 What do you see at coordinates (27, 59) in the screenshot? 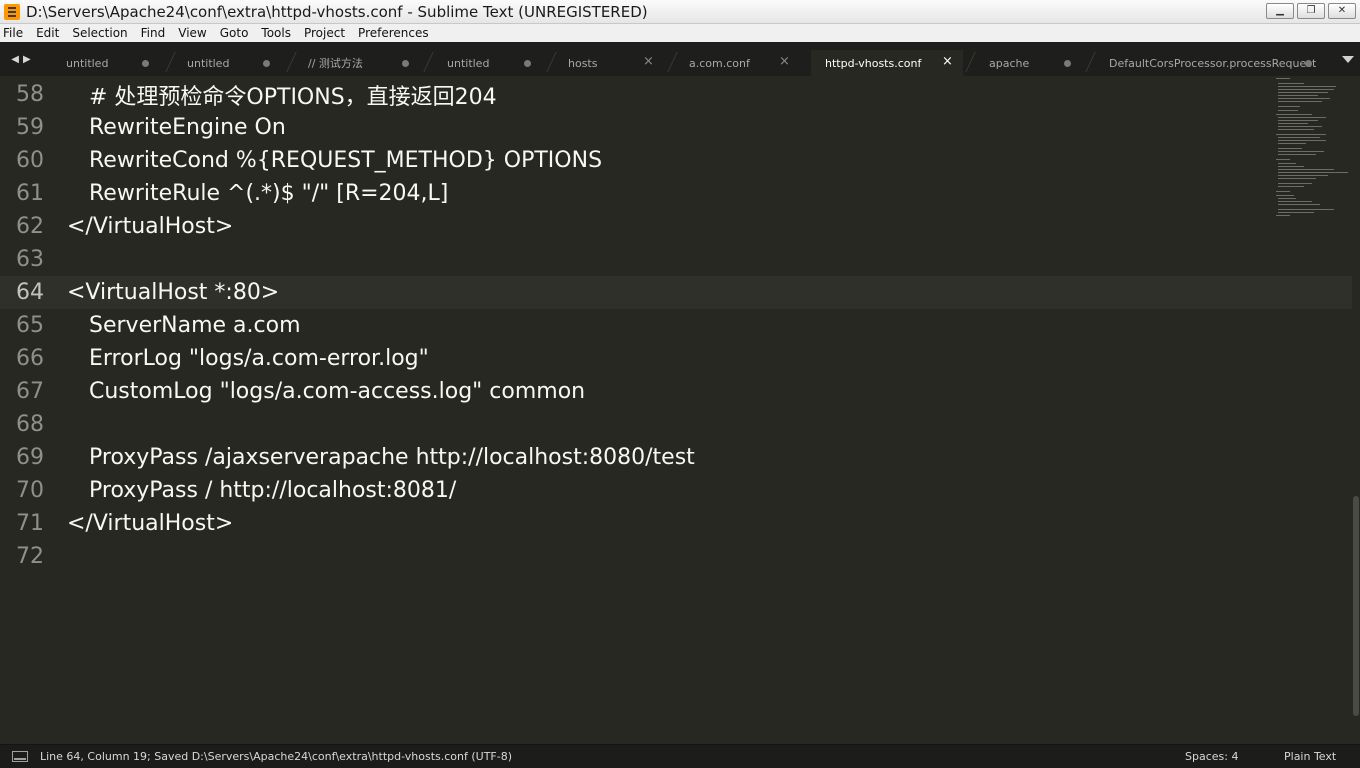
I see `tab-next-icon: ▶` at bounding box center [27, 59].